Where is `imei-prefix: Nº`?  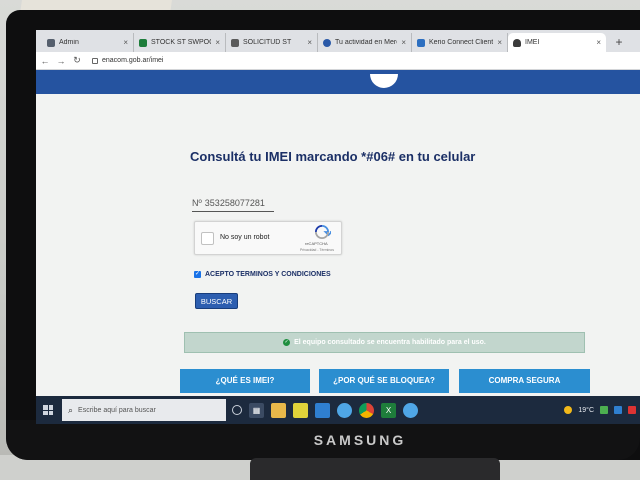 imei-prefix: Nº is located at coordinates (197, 203).